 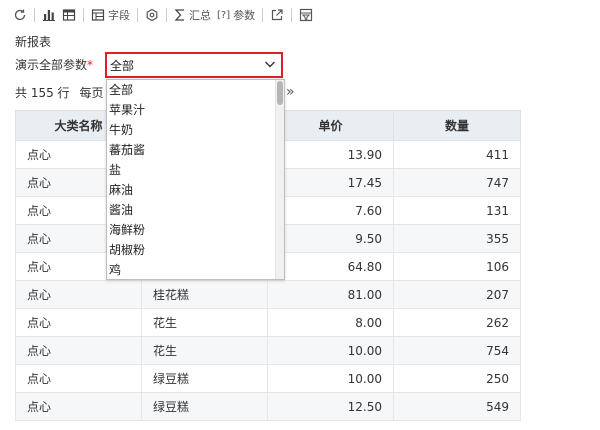 I want to click on table-cell: 262, so click(x=457, y=322).